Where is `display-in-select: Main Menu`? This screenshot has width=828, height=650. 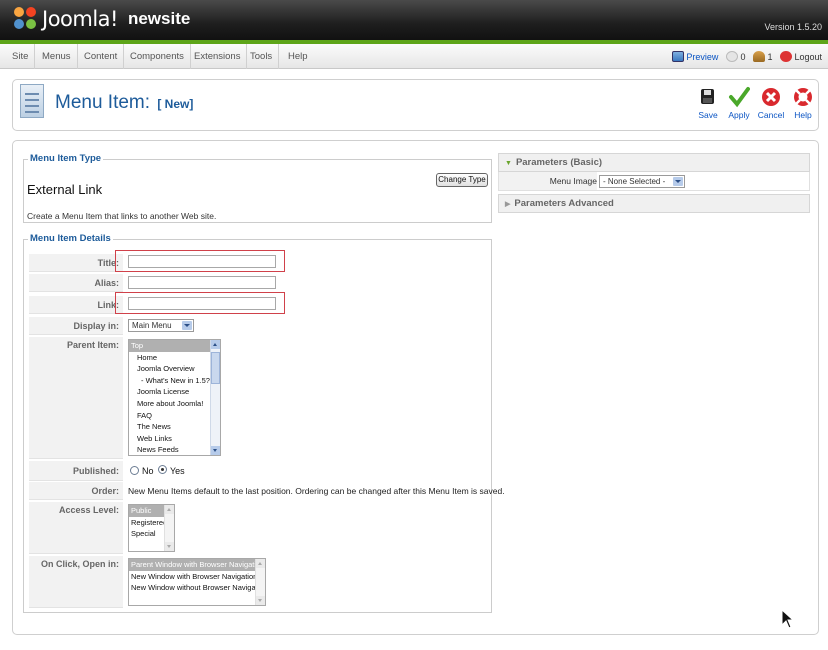 display-in-select: Main Menu is located at coordinates (161, 325).